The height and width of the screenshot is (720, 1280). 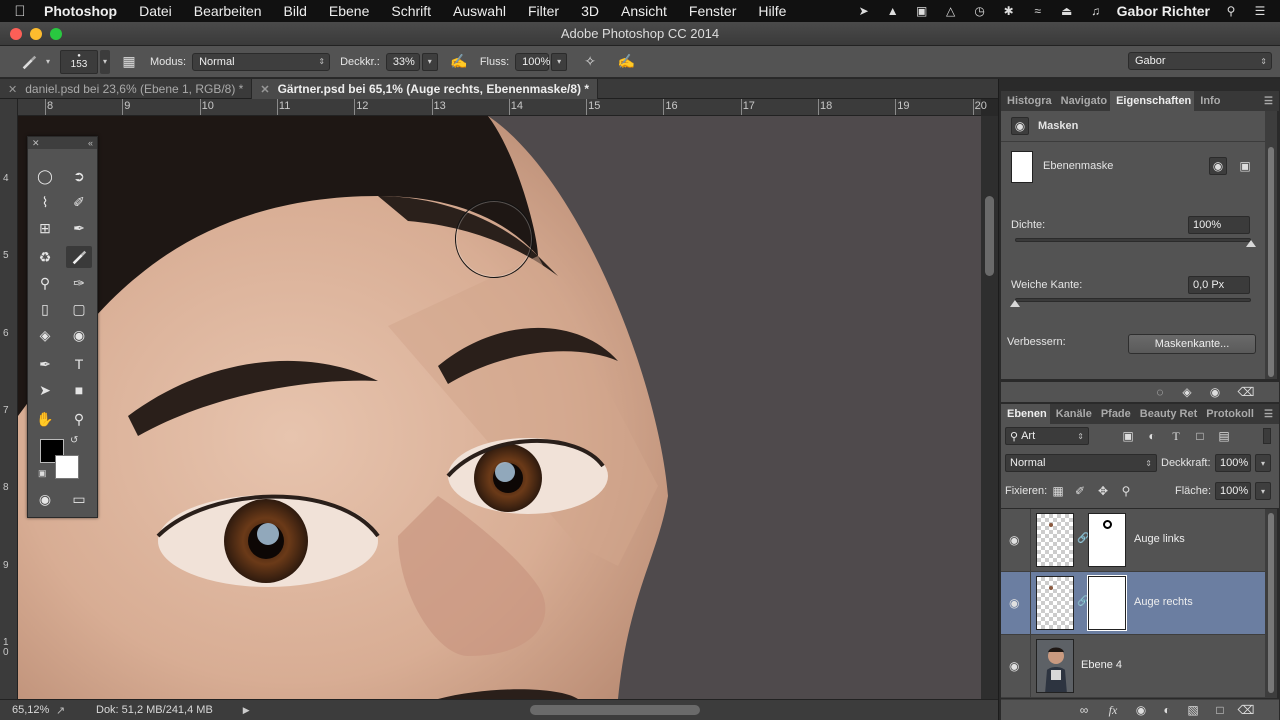 I want to click on layer-filter-dropdown: ⚲ Art ⇕, so click(x=1047, y=436).